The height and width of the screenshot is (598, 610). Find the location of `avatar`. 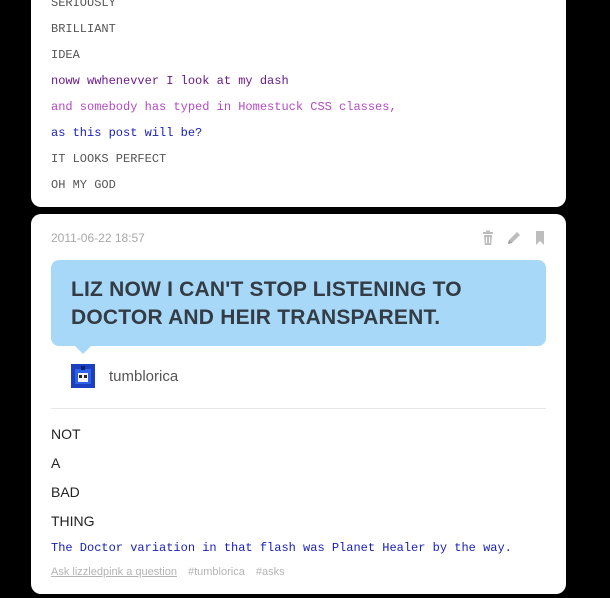

avatar is located at coordinates (83, 376).